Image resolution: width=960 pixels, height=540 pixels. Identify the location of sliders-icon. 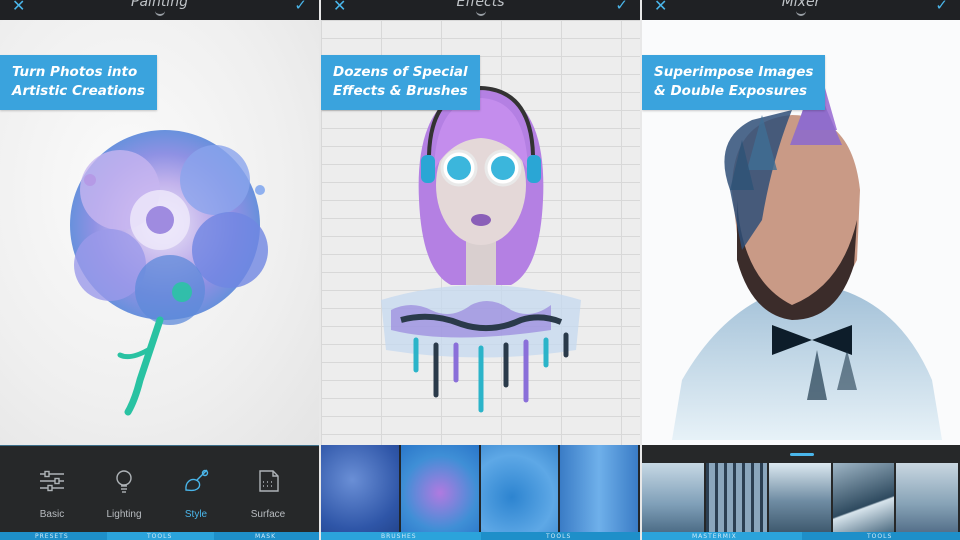
(52, 481).